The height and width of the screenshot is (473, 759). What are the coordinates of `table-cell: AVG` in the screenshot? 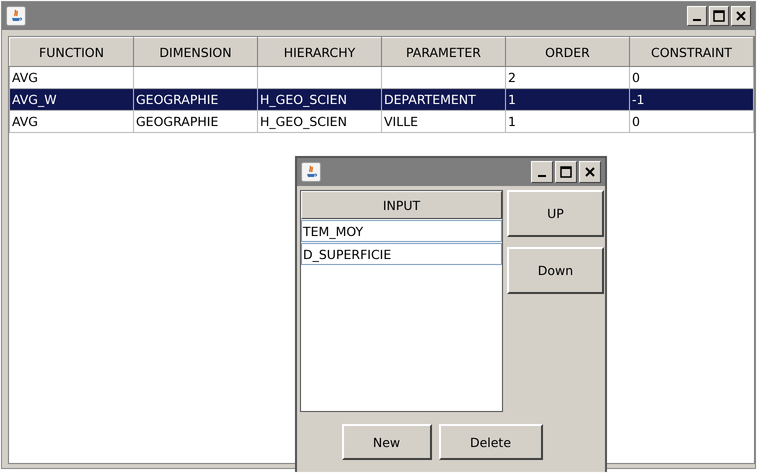 It's located at (72, 121).